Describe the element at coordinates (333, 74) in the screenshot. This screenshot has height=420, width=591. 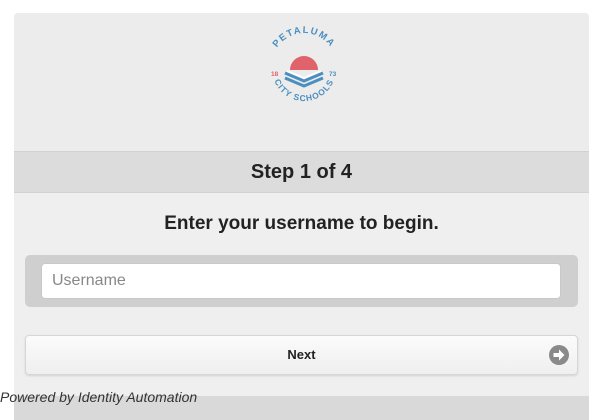
I see `logo-year-right: 73` at that location.